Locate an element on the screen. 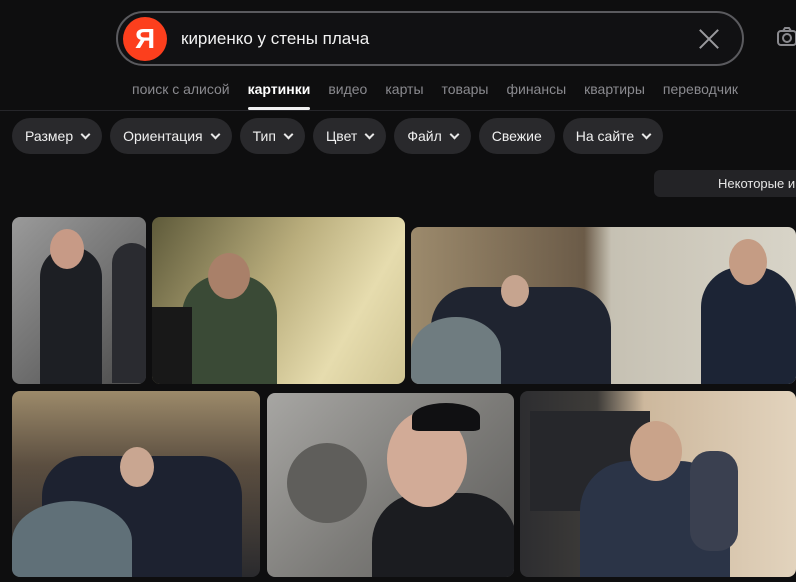 This screenshot has width=796, height=582. tab-apartments: квартиры is located at coordinates (614, 94).